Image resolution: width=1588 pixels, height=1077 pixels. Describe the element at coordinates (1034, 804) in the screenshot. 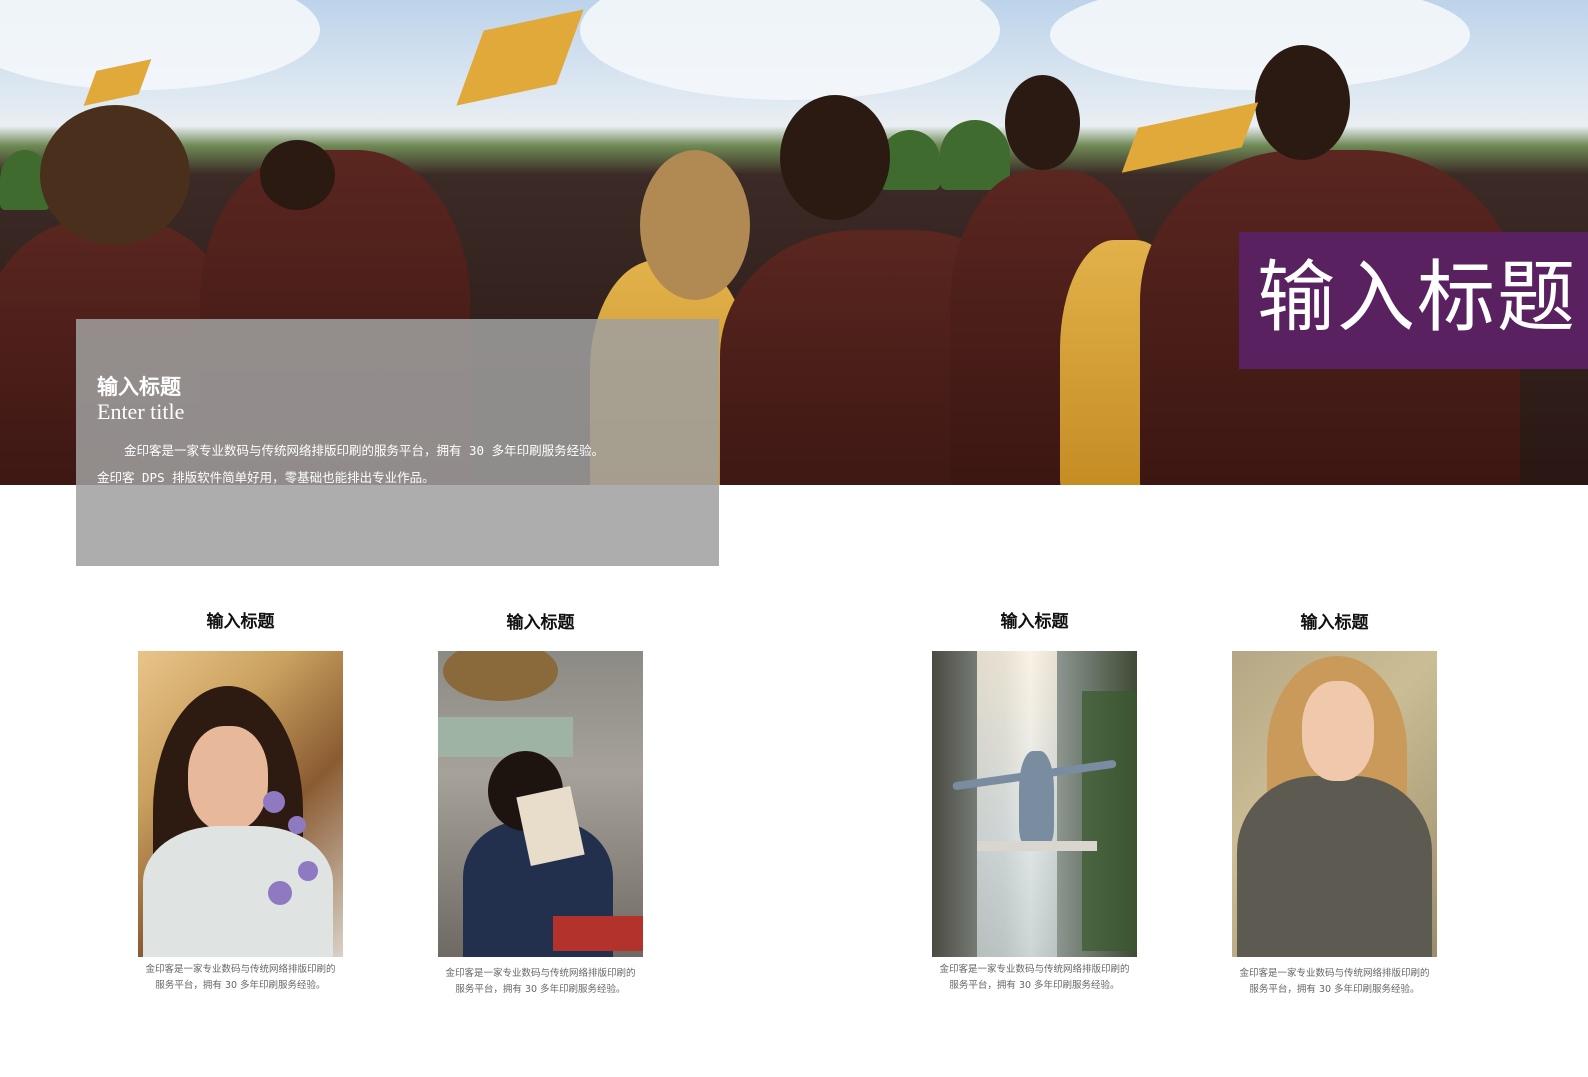

I see `card-photo-swing-waterfall` at that location.